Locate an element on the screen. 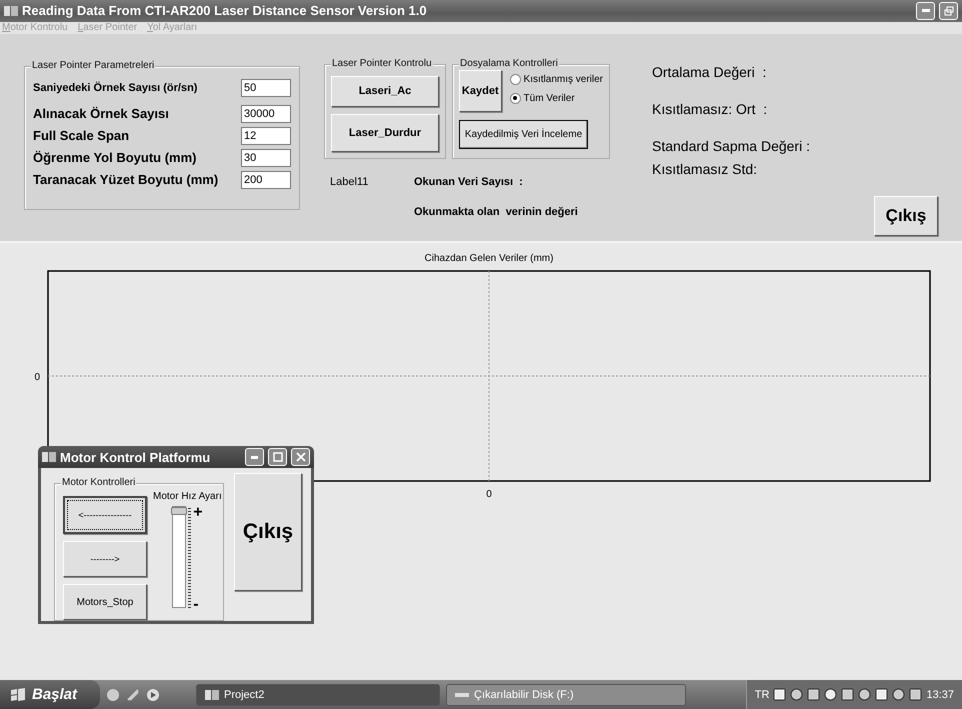  input-field: 30000 is located at coordinates (266, 113).